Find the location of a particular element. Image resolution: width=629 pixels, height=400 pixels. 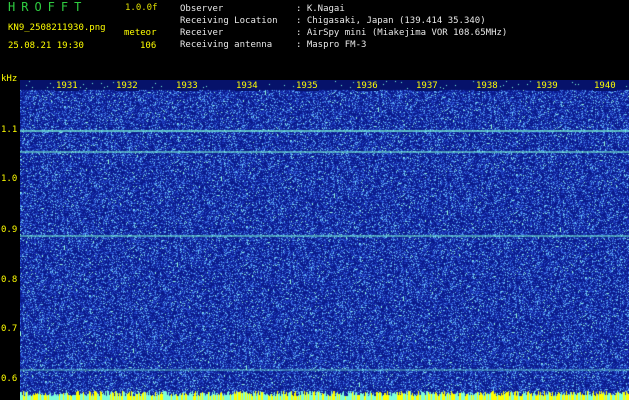

receiver-label: Receiver is located at coordinates (202, 33).